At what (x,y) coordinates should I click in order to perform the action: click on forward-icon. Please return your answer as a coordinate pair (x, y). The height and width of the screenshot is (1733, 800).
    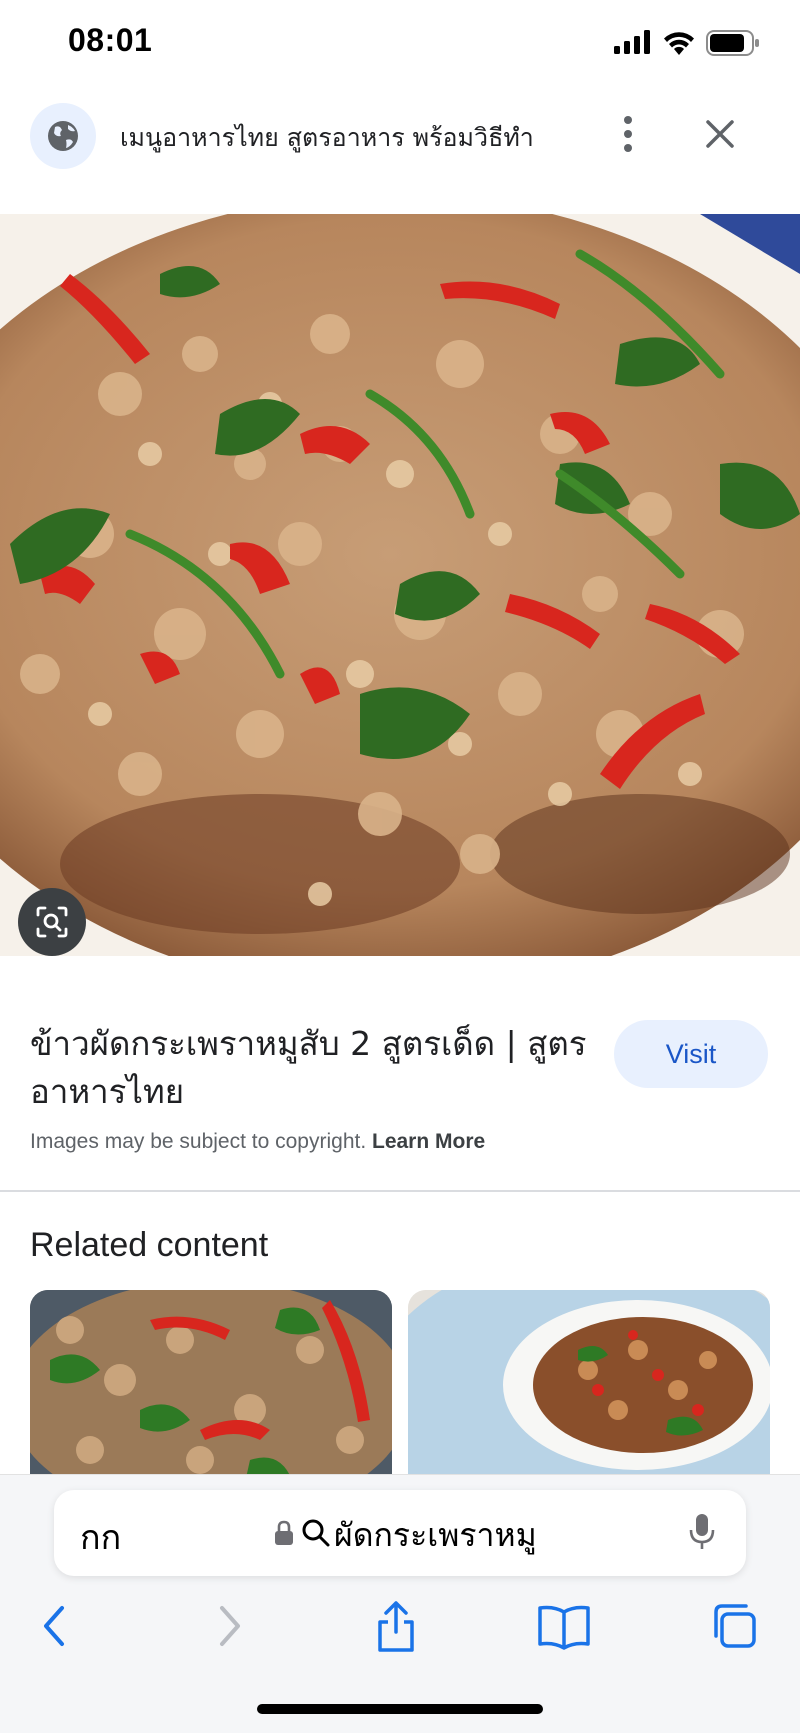
    Looking at the image, I should click on (228, 1626).